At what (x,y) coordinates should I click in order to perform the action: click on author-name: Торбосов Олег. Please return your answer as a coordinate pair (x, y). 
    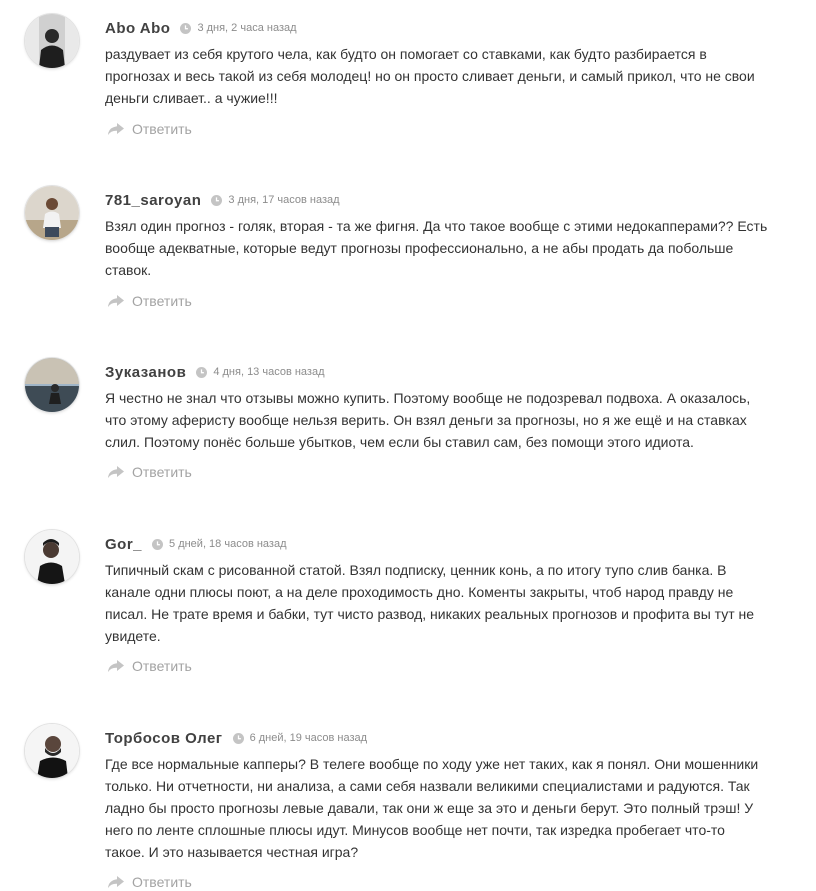
    Looking at the image, I should click on (164, 738).